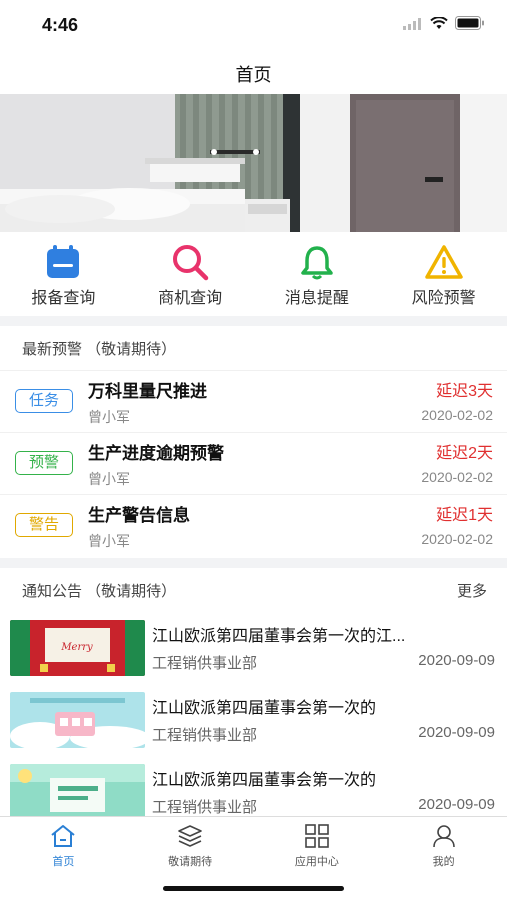 This screenshot has width=507, height=900. I want to click on search-icon, so click(190, 262).